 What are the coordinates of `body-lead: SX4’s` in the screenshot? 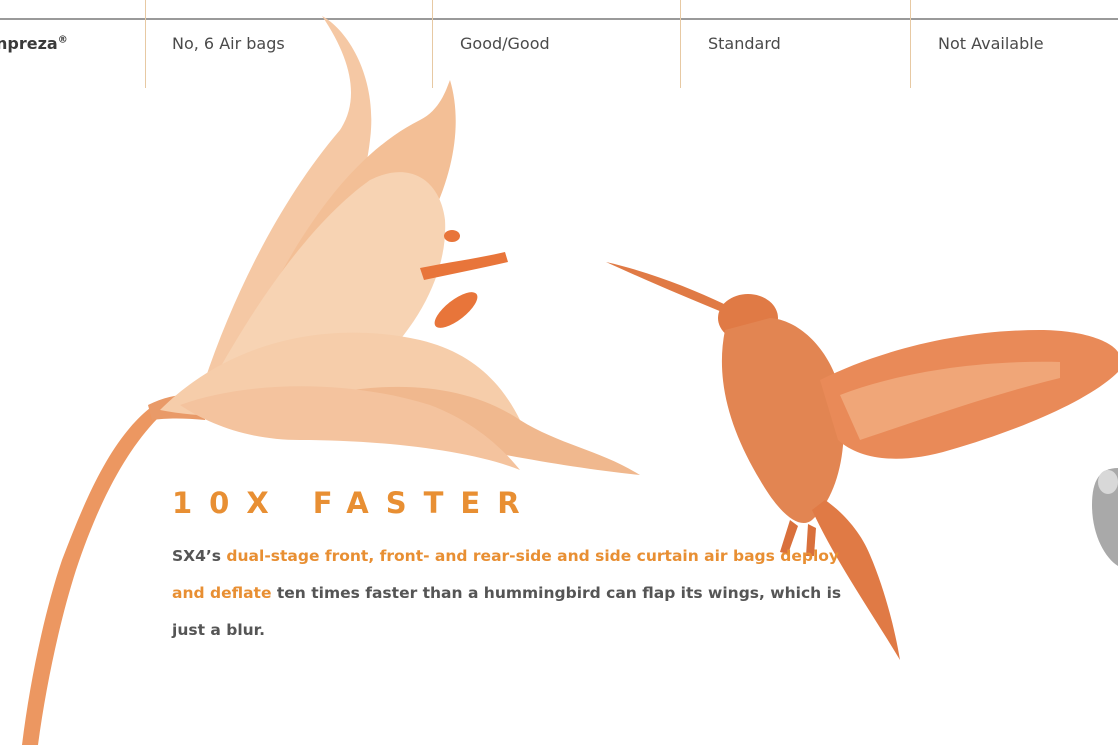 It's located at (199, 556).